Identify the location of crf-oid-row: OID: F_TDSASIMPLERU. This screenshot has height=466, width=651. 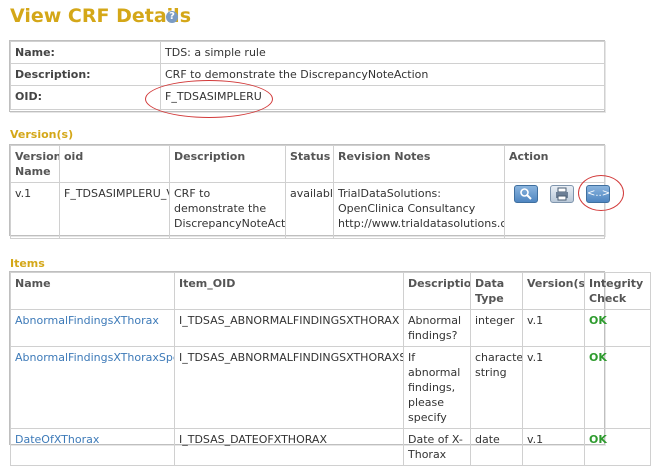
(307, 97).